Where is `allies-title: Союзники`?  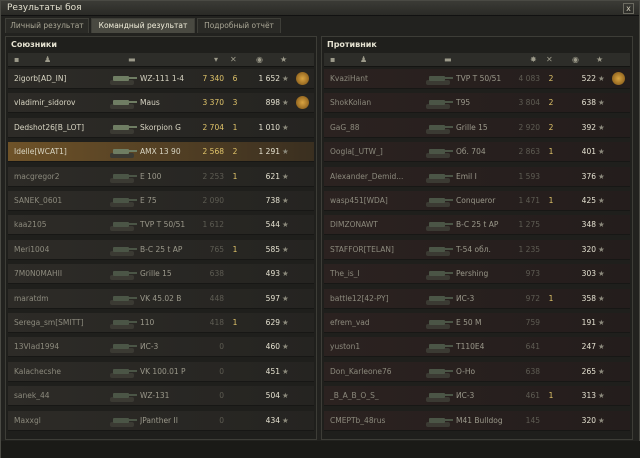
allies-title: Союзники is located at coordinates (34, 44).